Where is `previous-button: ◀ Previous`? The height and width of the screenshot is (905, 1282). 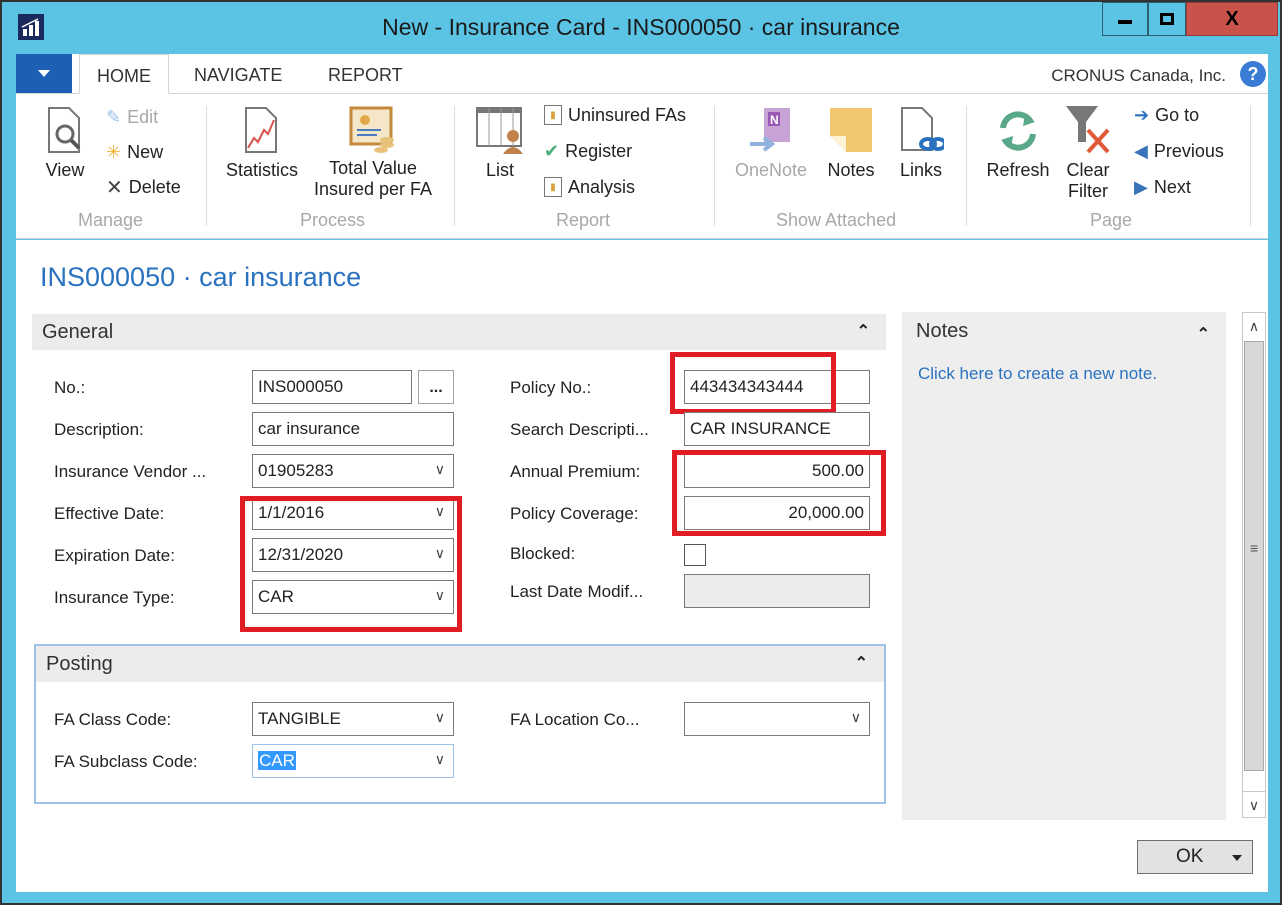 previous-button: ◀ Previous is located at coordinates (1179, 151).